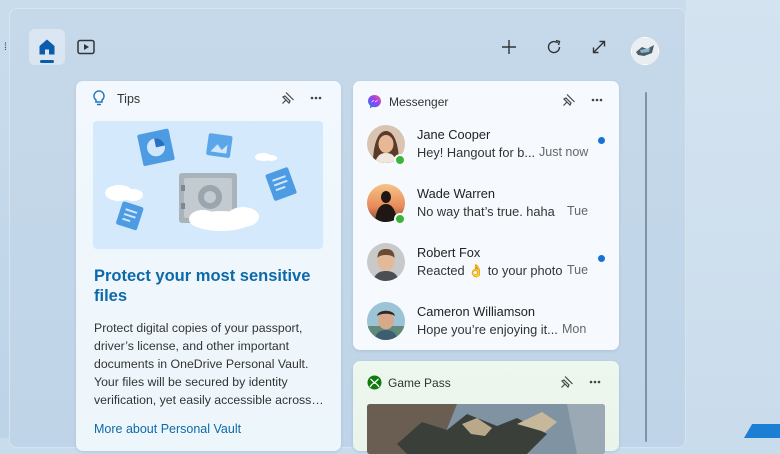  I want to click on user-avatar, so click(645, 51).